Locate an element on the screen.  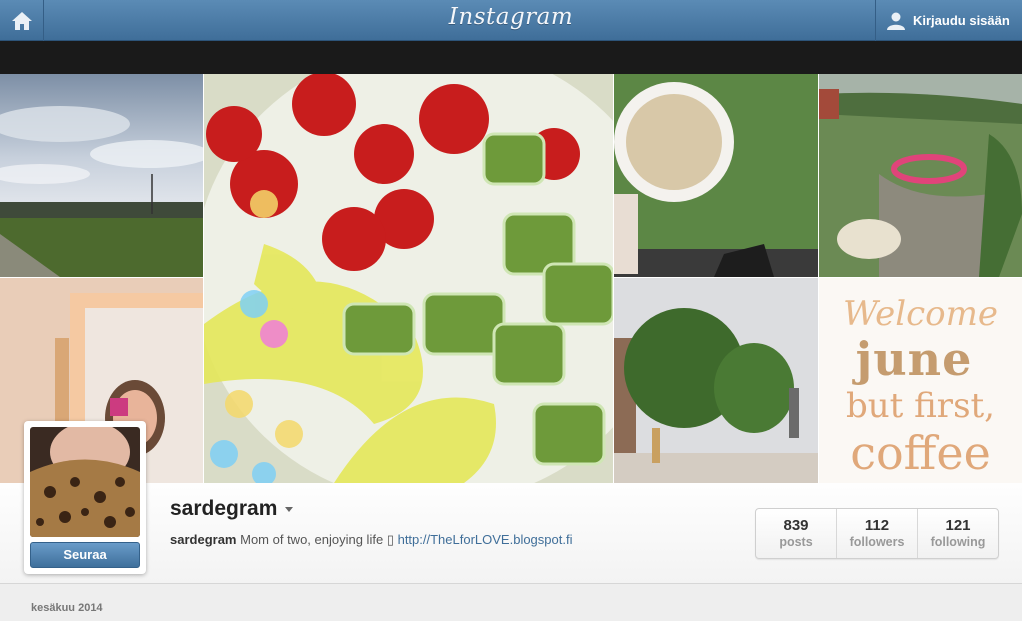
instagram-logo: Instagram is located at coordinates (511, 17).